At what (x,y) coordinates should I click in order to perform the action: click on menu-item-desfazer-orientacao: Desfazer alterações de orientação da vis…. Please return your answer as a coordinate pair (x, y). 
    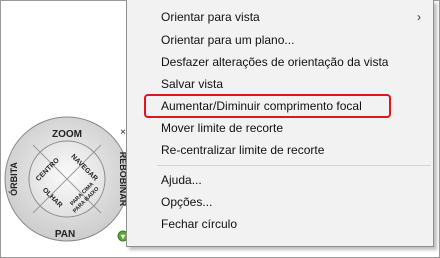
    Looking at the image, I should click on (280, 62).